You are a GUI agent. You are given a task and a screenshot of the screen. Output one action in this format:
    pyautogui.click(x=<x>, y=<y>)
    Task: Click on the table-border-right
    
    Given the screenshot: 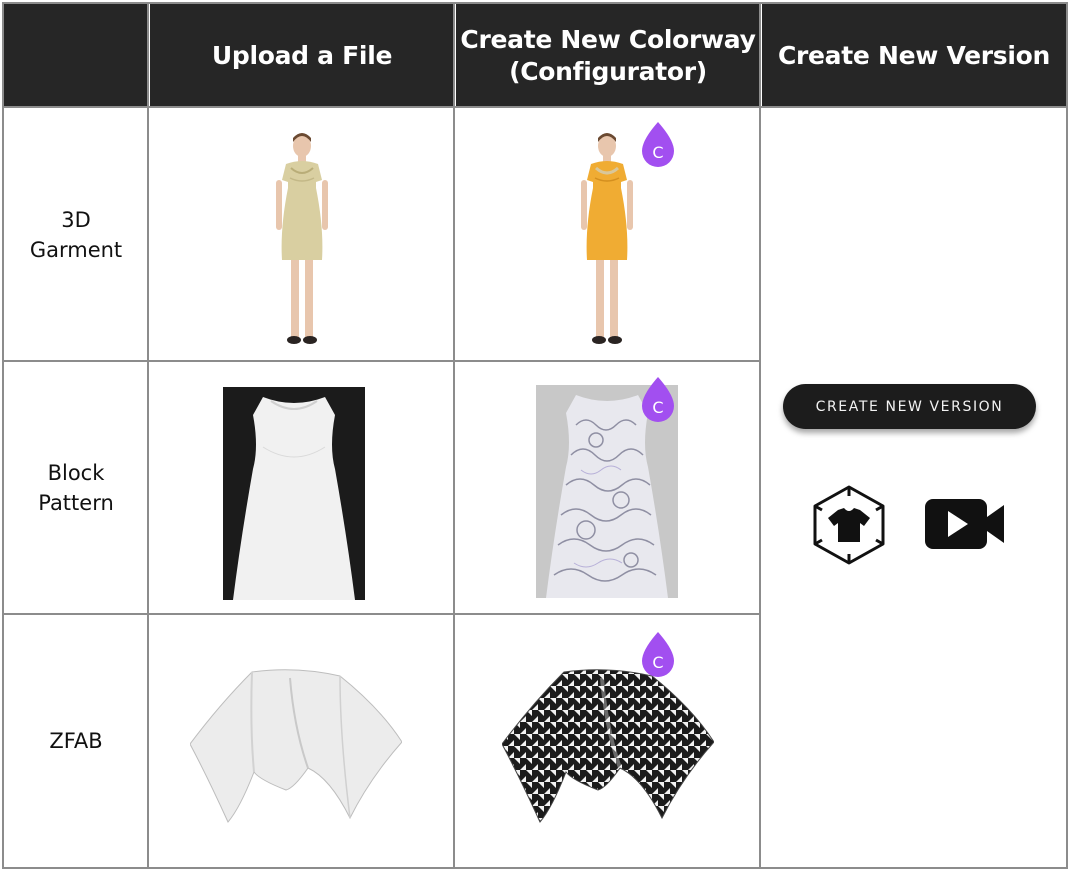 What is the action you would take?
    pyautogui.click(x=1067, y=435)
    